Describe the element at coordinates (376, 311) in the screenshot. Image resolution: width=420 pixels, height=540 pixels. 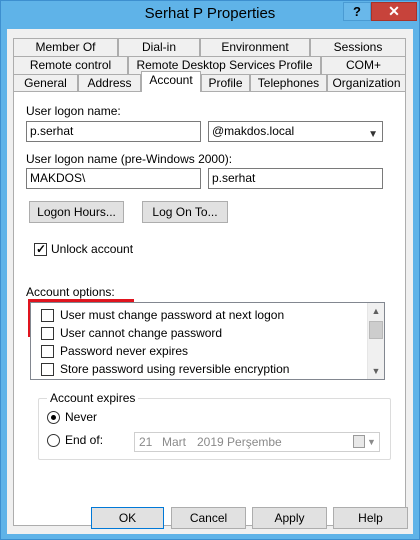
I see `scroll-up-icon: ▲` at that location.